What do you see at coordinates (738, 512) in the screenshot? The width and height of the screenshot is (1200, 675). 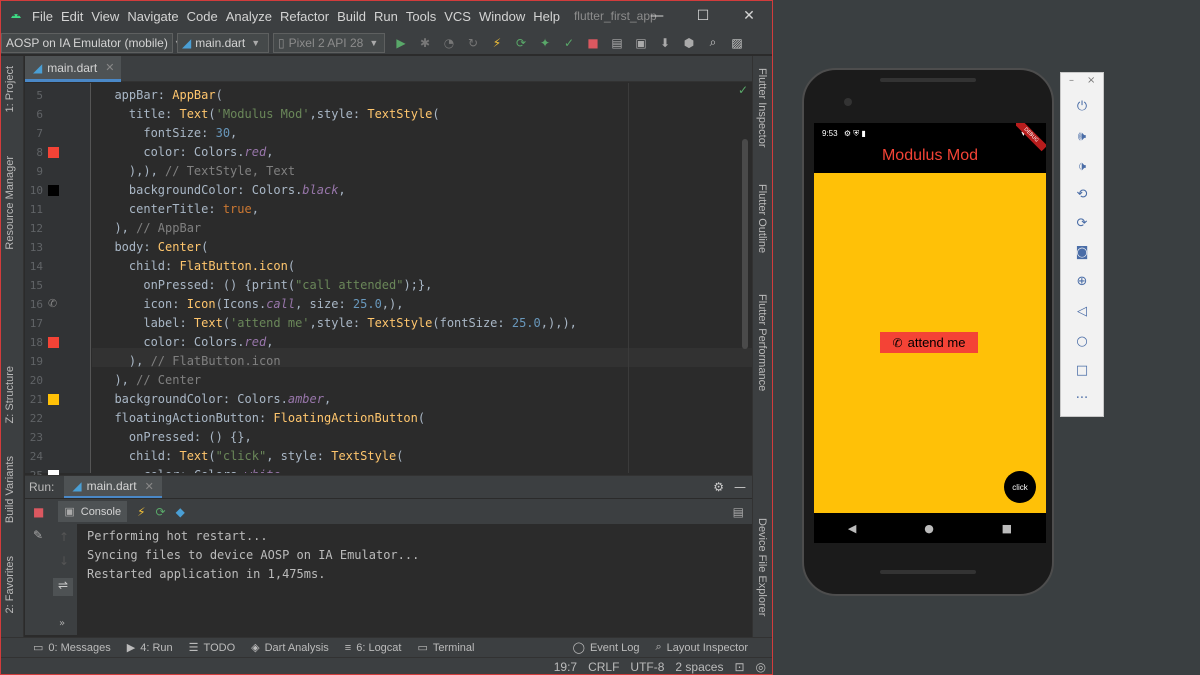 I see `layout-options-icon: ▤` at bounding box center [738, 512].